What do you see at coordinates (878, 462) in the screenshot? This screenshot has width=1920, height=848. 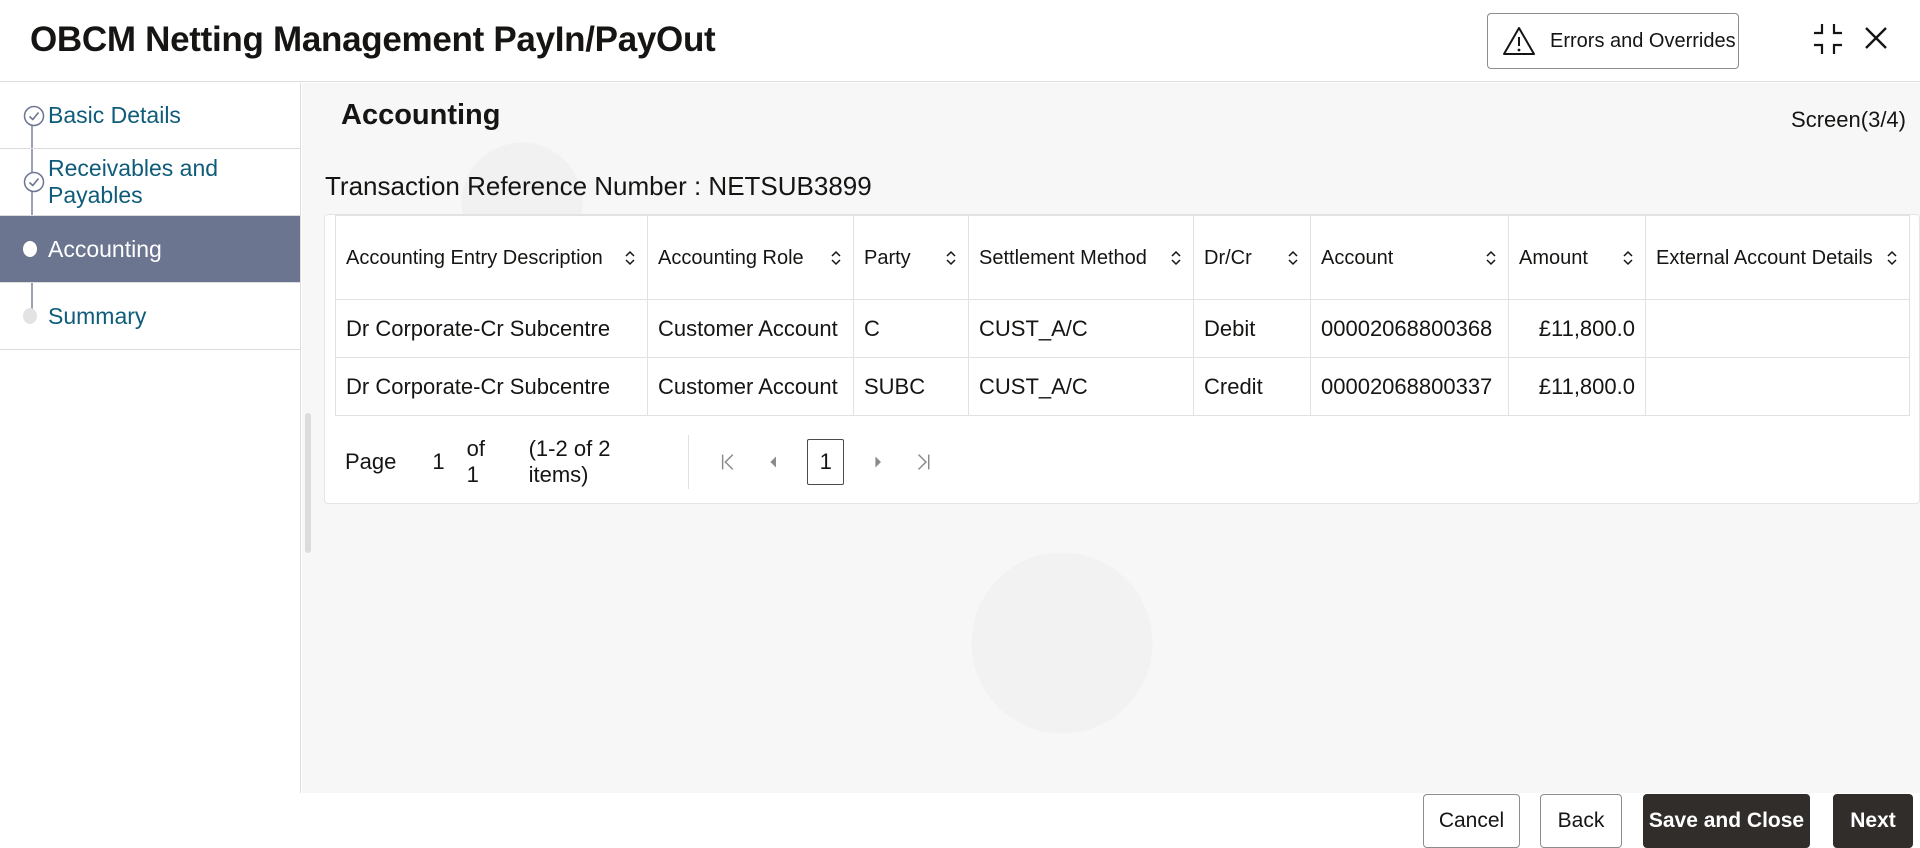 I see `next-page-icon` at bounding box center [878, 462].